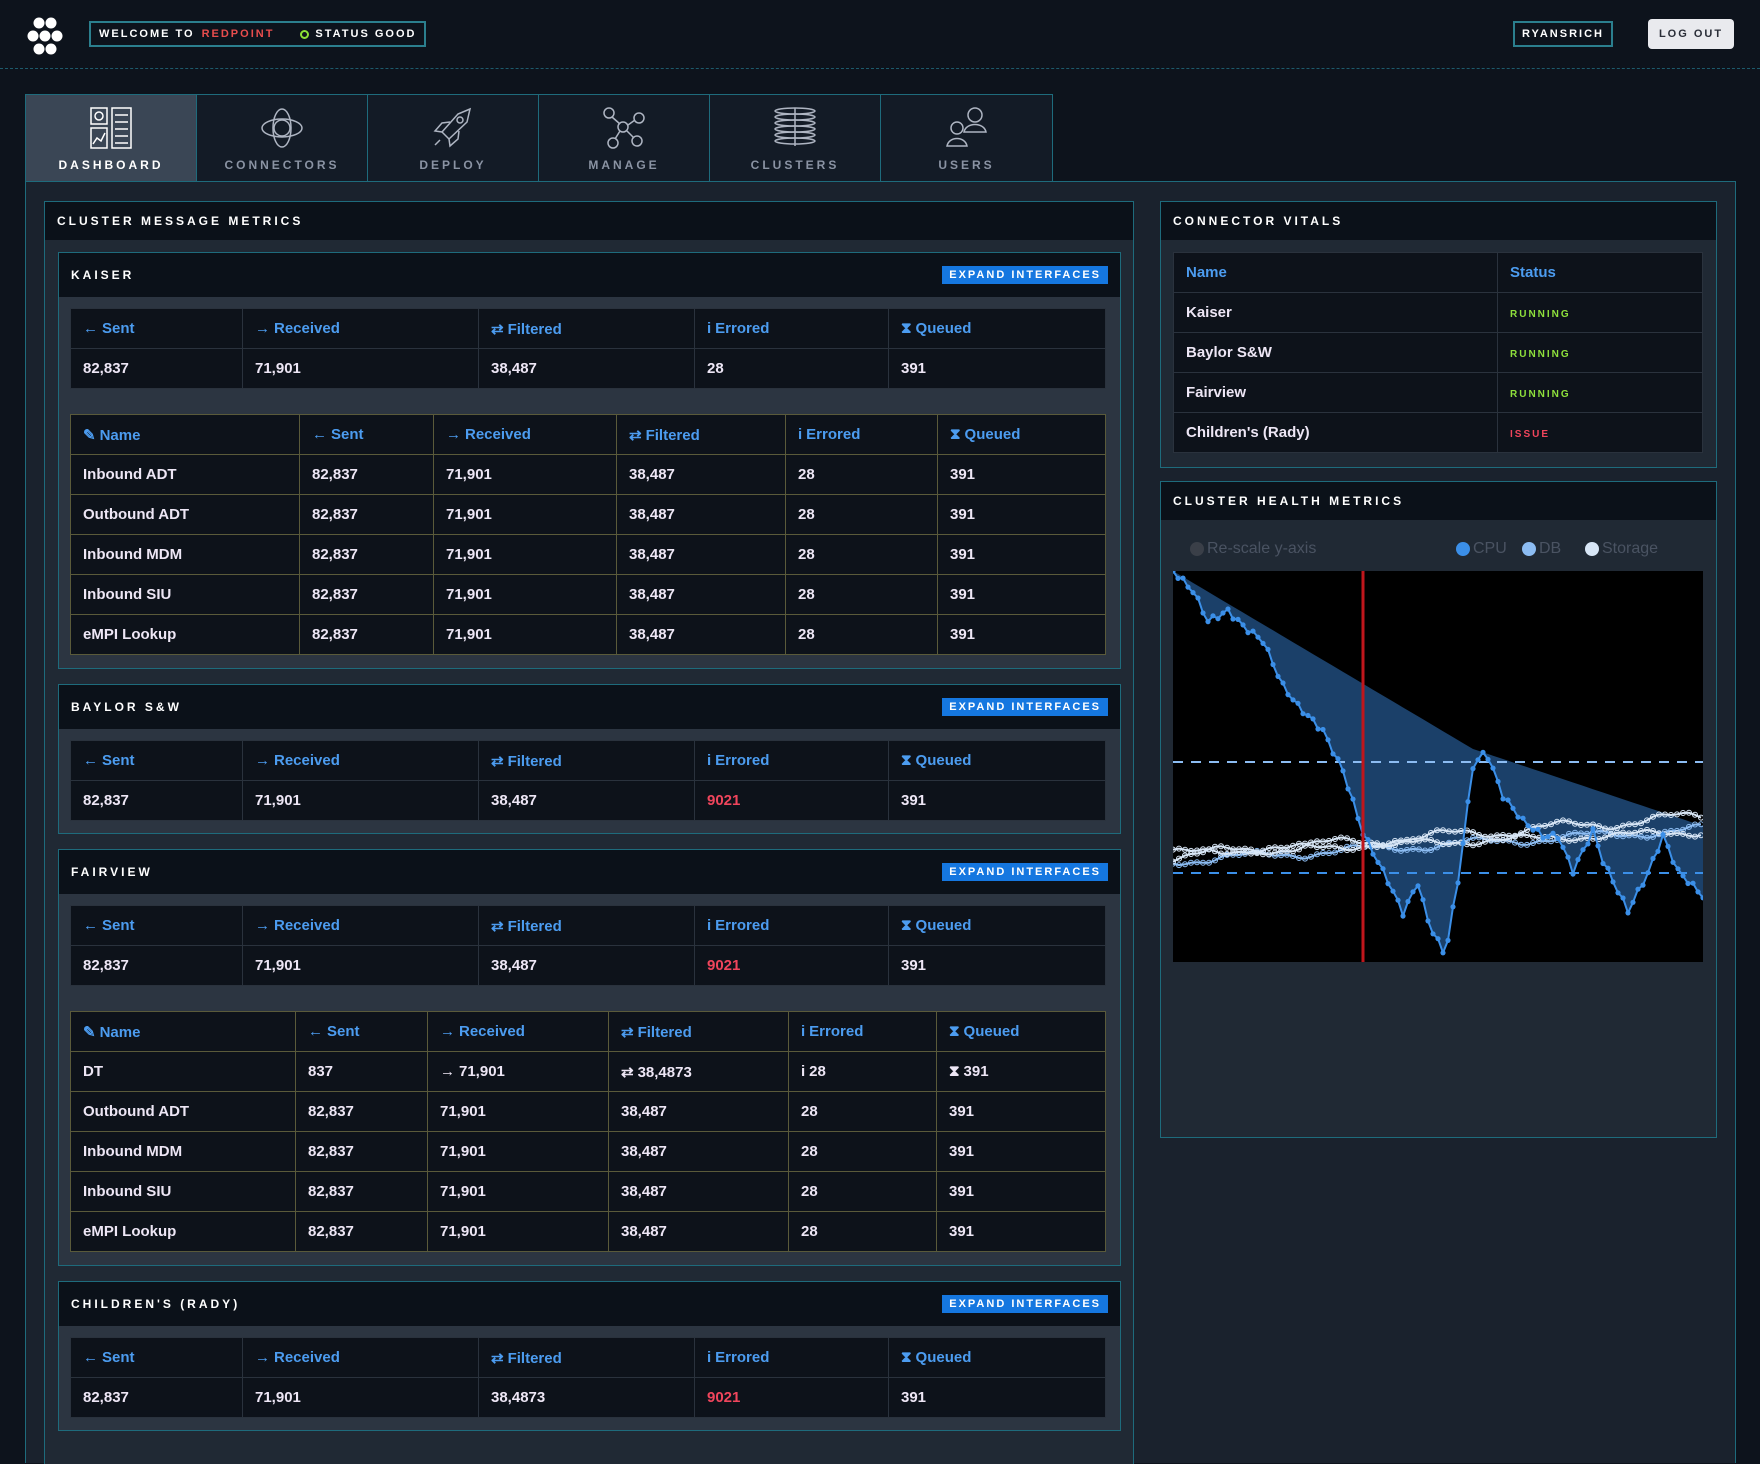  I want to click on toggle-dot-icon, so click(1197, 549).